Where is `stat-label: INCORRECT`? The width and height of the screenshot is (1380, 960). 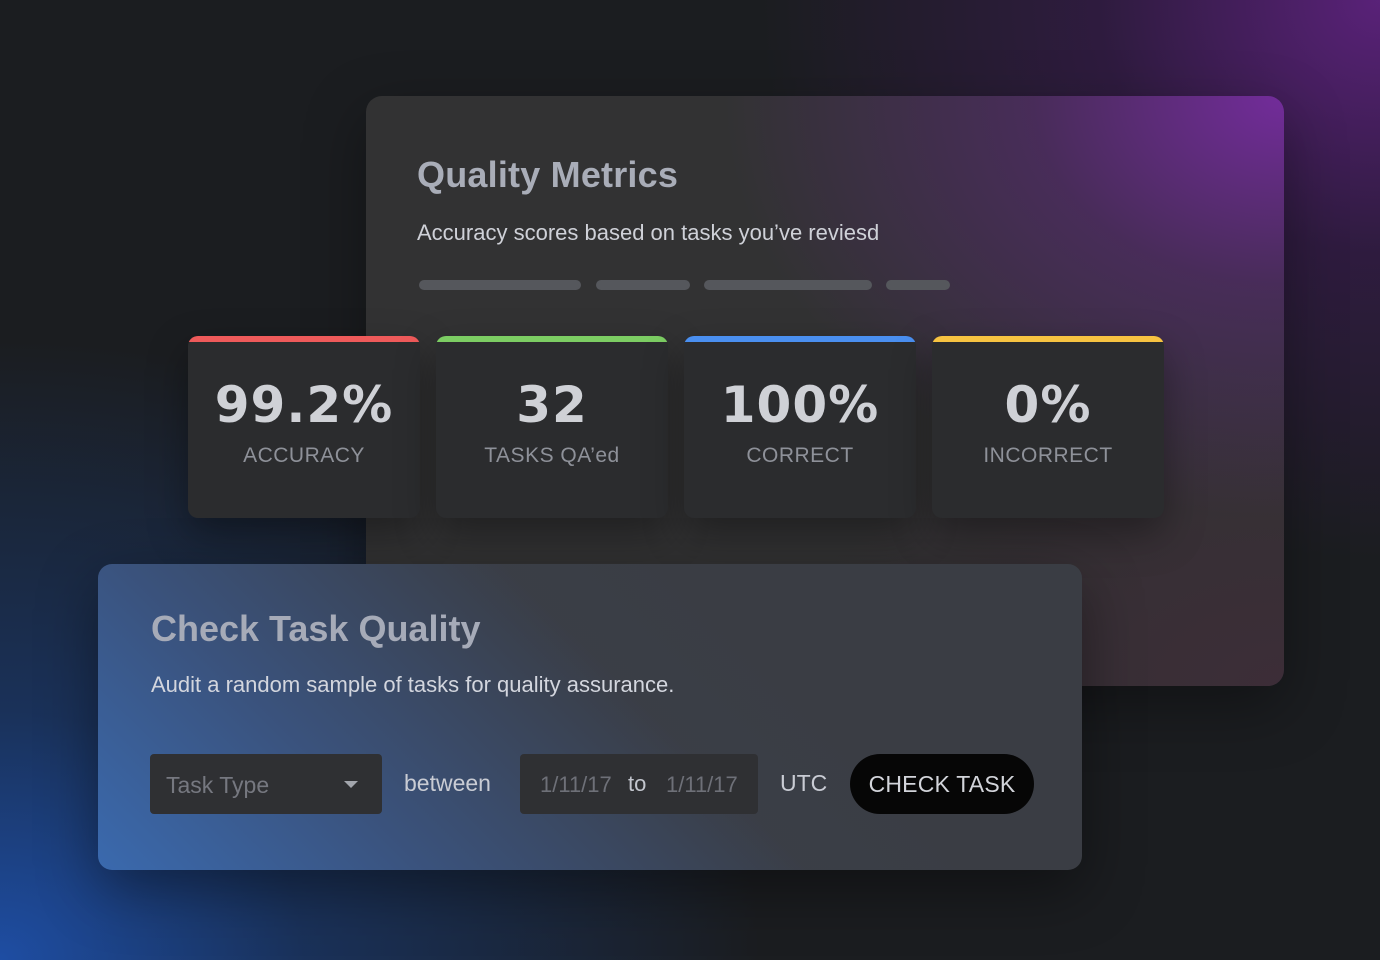 stat-label: INCORRECT is located at coordinates (1048, 455).